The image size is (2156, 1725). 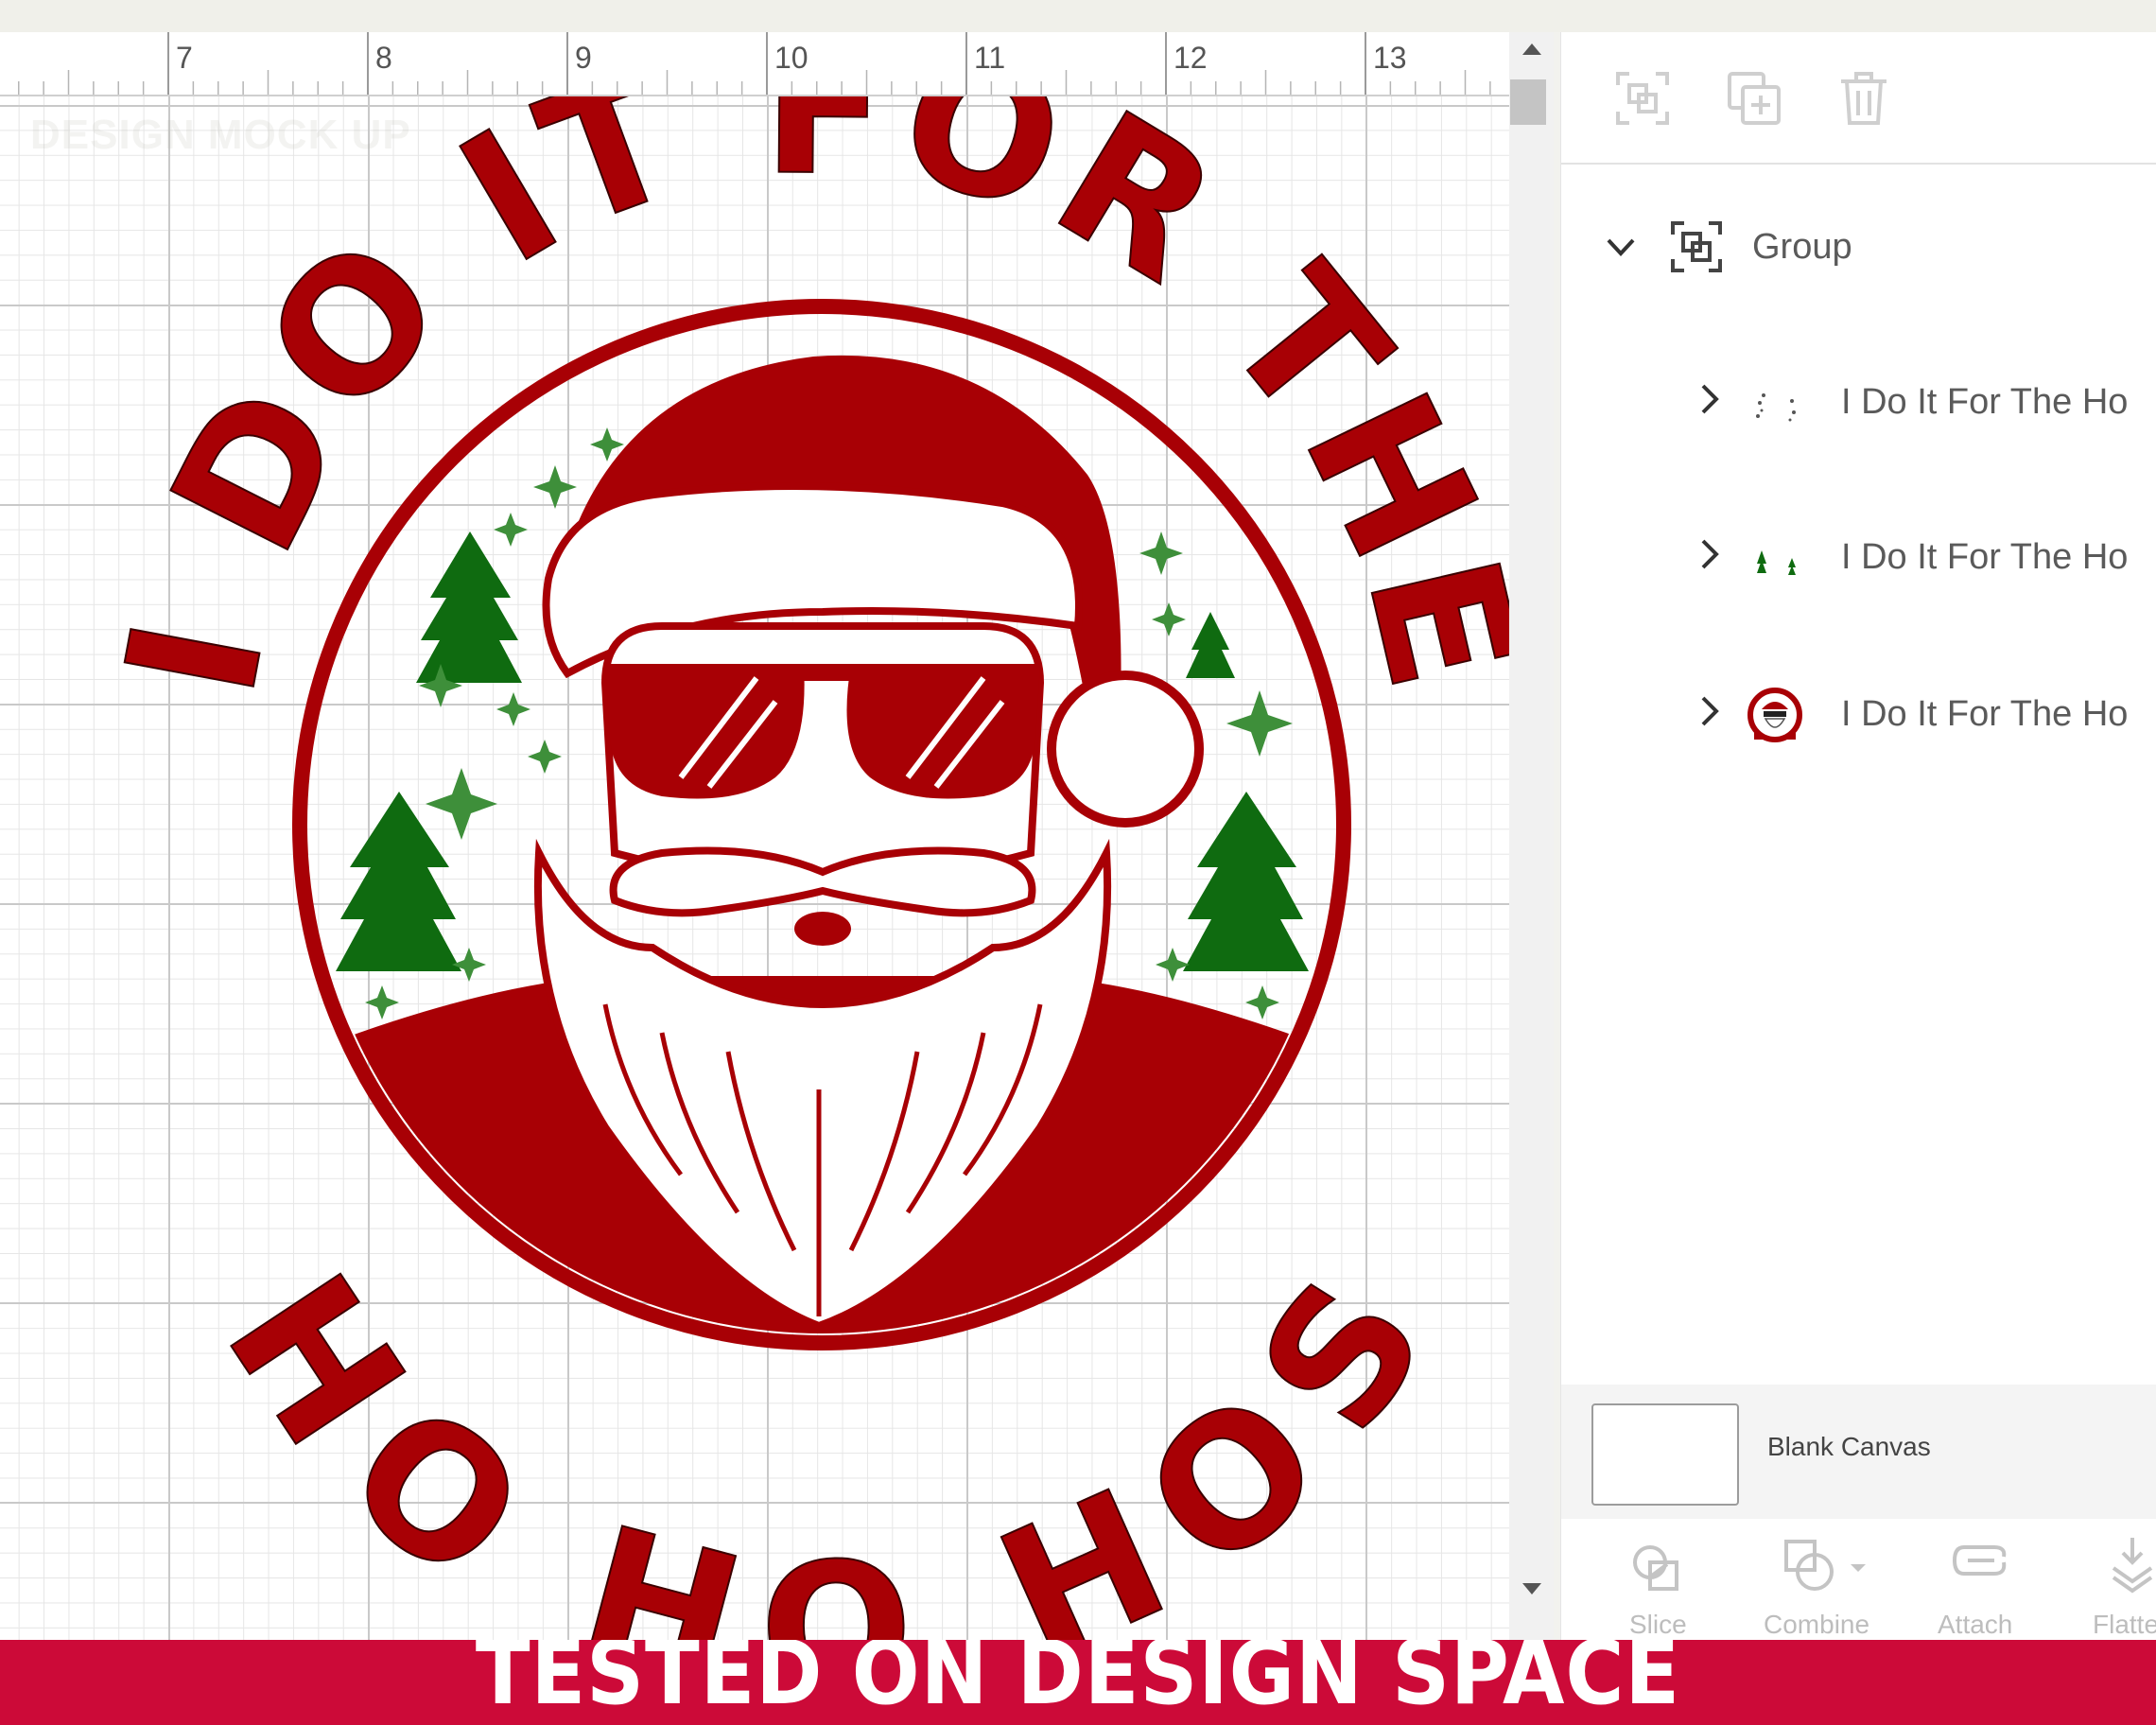 I want to click on group-label: Group, so click(x=1802, y=247).